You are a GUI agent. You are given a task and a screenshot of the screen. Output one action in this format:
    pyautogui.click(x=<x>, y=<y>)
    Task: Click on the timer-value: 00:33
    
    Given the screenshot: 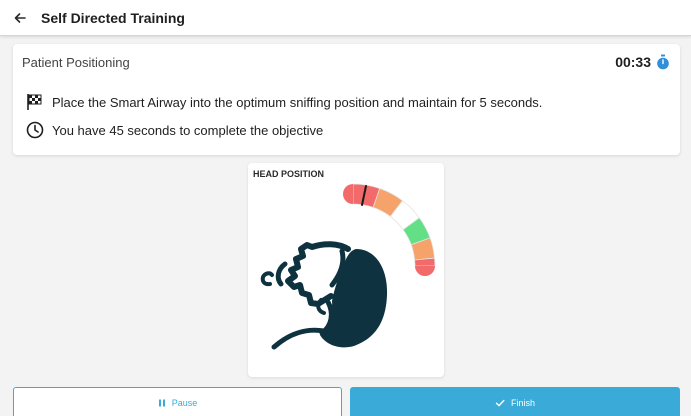 What is the action you would take?
    pyautogui.click(x=633, y=62)
    